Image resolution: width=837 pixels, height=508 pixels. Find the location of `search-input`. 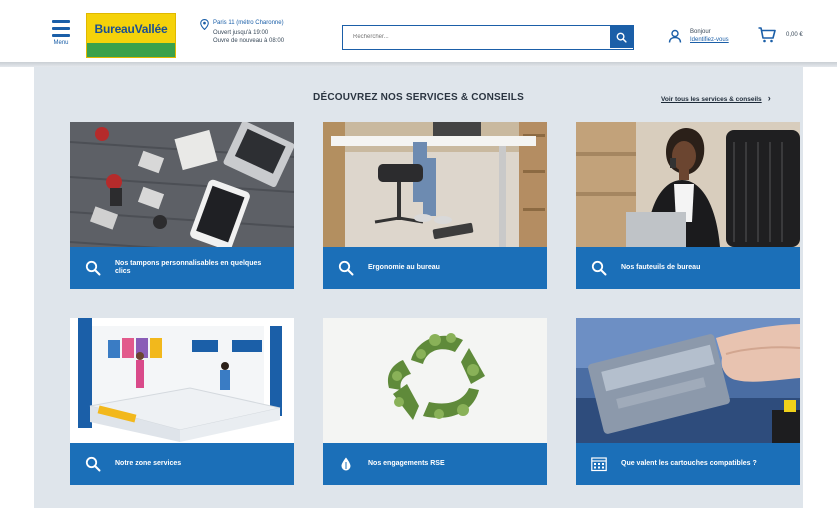

search-input is located at coordinates (476, 37).